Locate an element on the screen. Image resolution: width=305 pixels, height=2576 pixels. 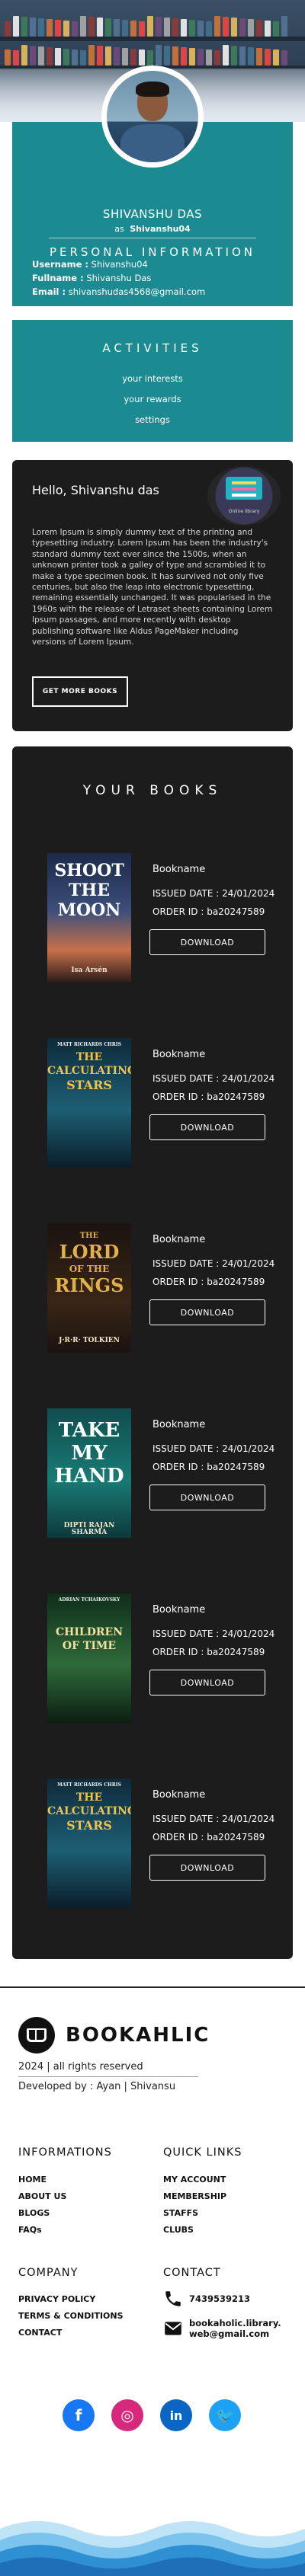
footer-link-membership: MEMBERSHIP is located at coordinates (194, 2196).